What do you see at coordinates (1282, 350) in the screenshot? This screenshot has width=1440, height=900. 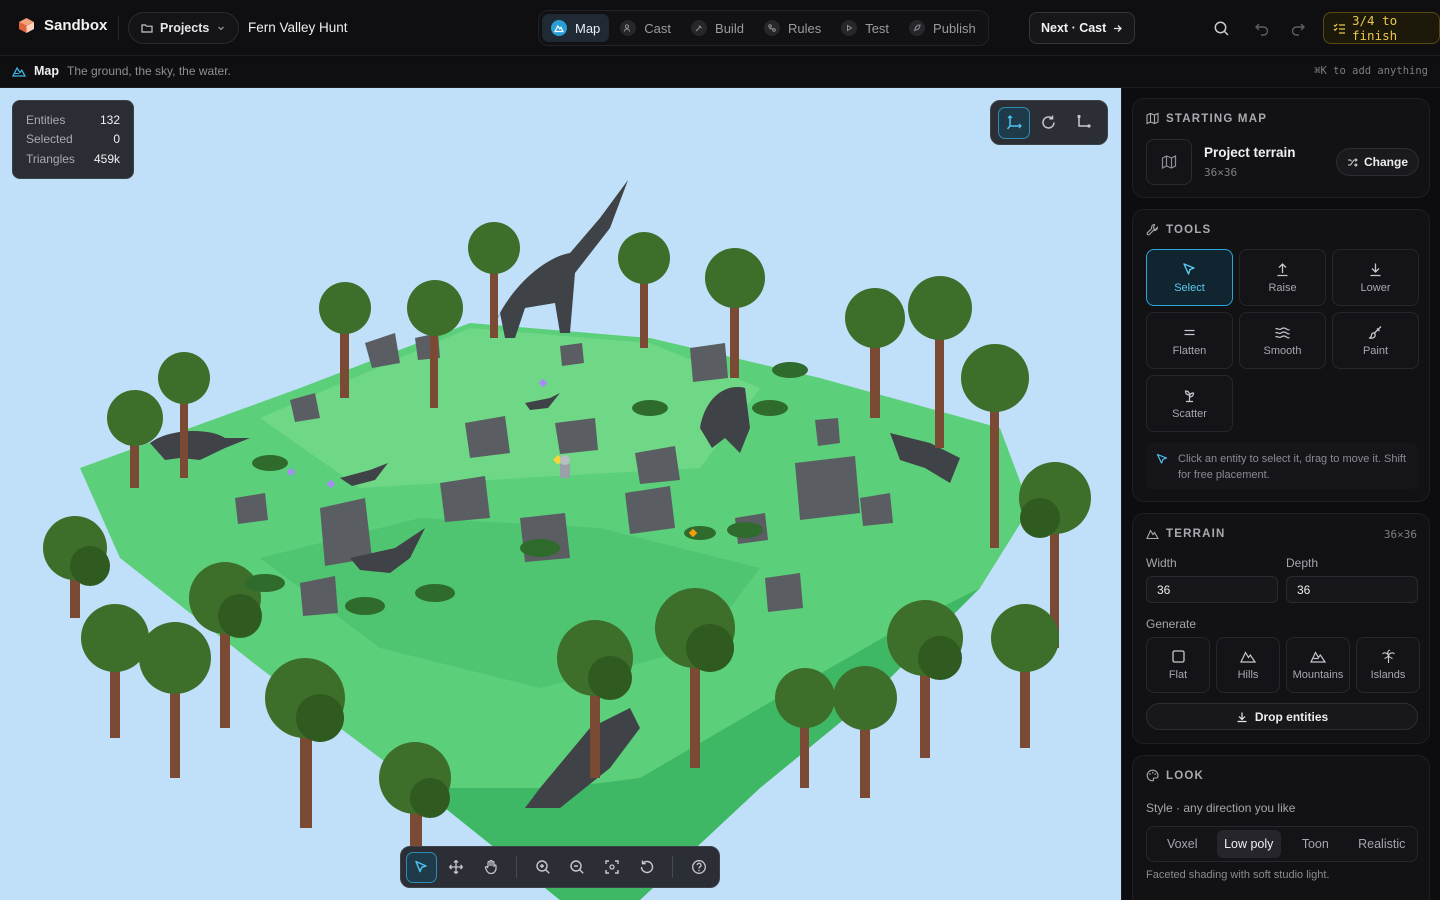 I see `tool-smooth-label: Smooth` at bounding box center [1282, 350].